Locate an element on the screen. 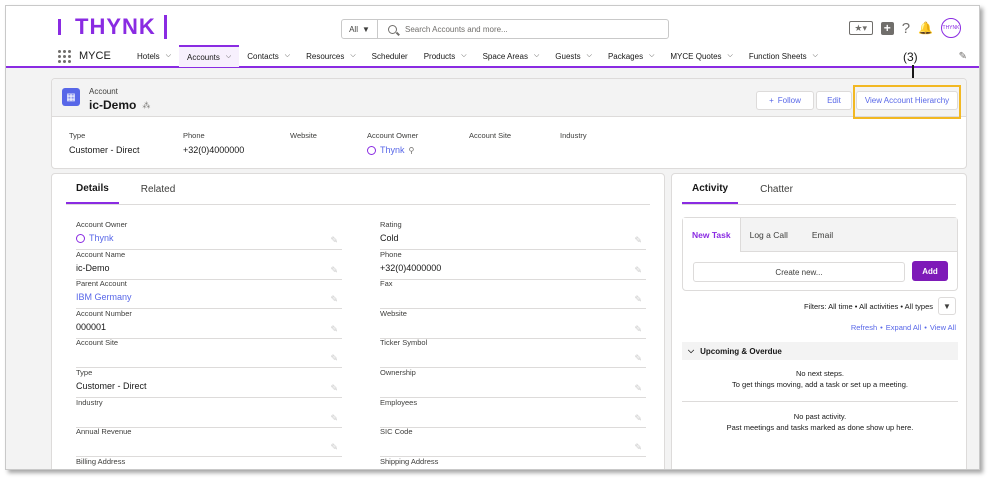 This screenshot has width=989, height=481. nav-item-scheduler: Scheduler is located at coordinates (390, 56).